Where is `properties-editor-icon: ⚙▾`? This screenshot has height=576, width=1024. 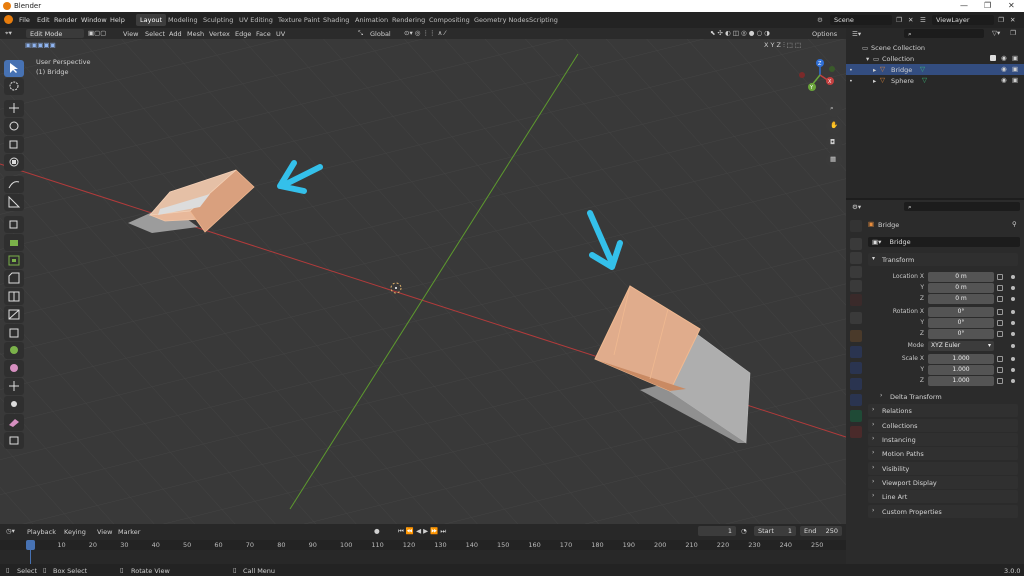
properties-editor-icon: ⚙▾ is located at coordinates (856, 207).